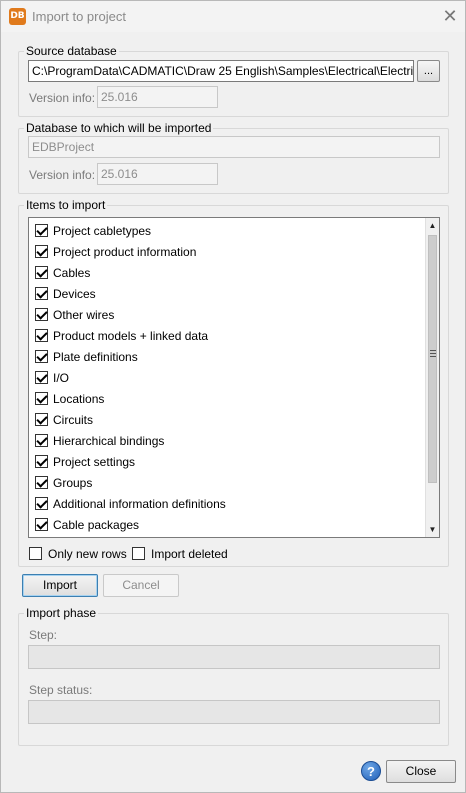  Describe the element at coordinates (432, 359) in the screenshot. I see `scroll-thumb` at that location.